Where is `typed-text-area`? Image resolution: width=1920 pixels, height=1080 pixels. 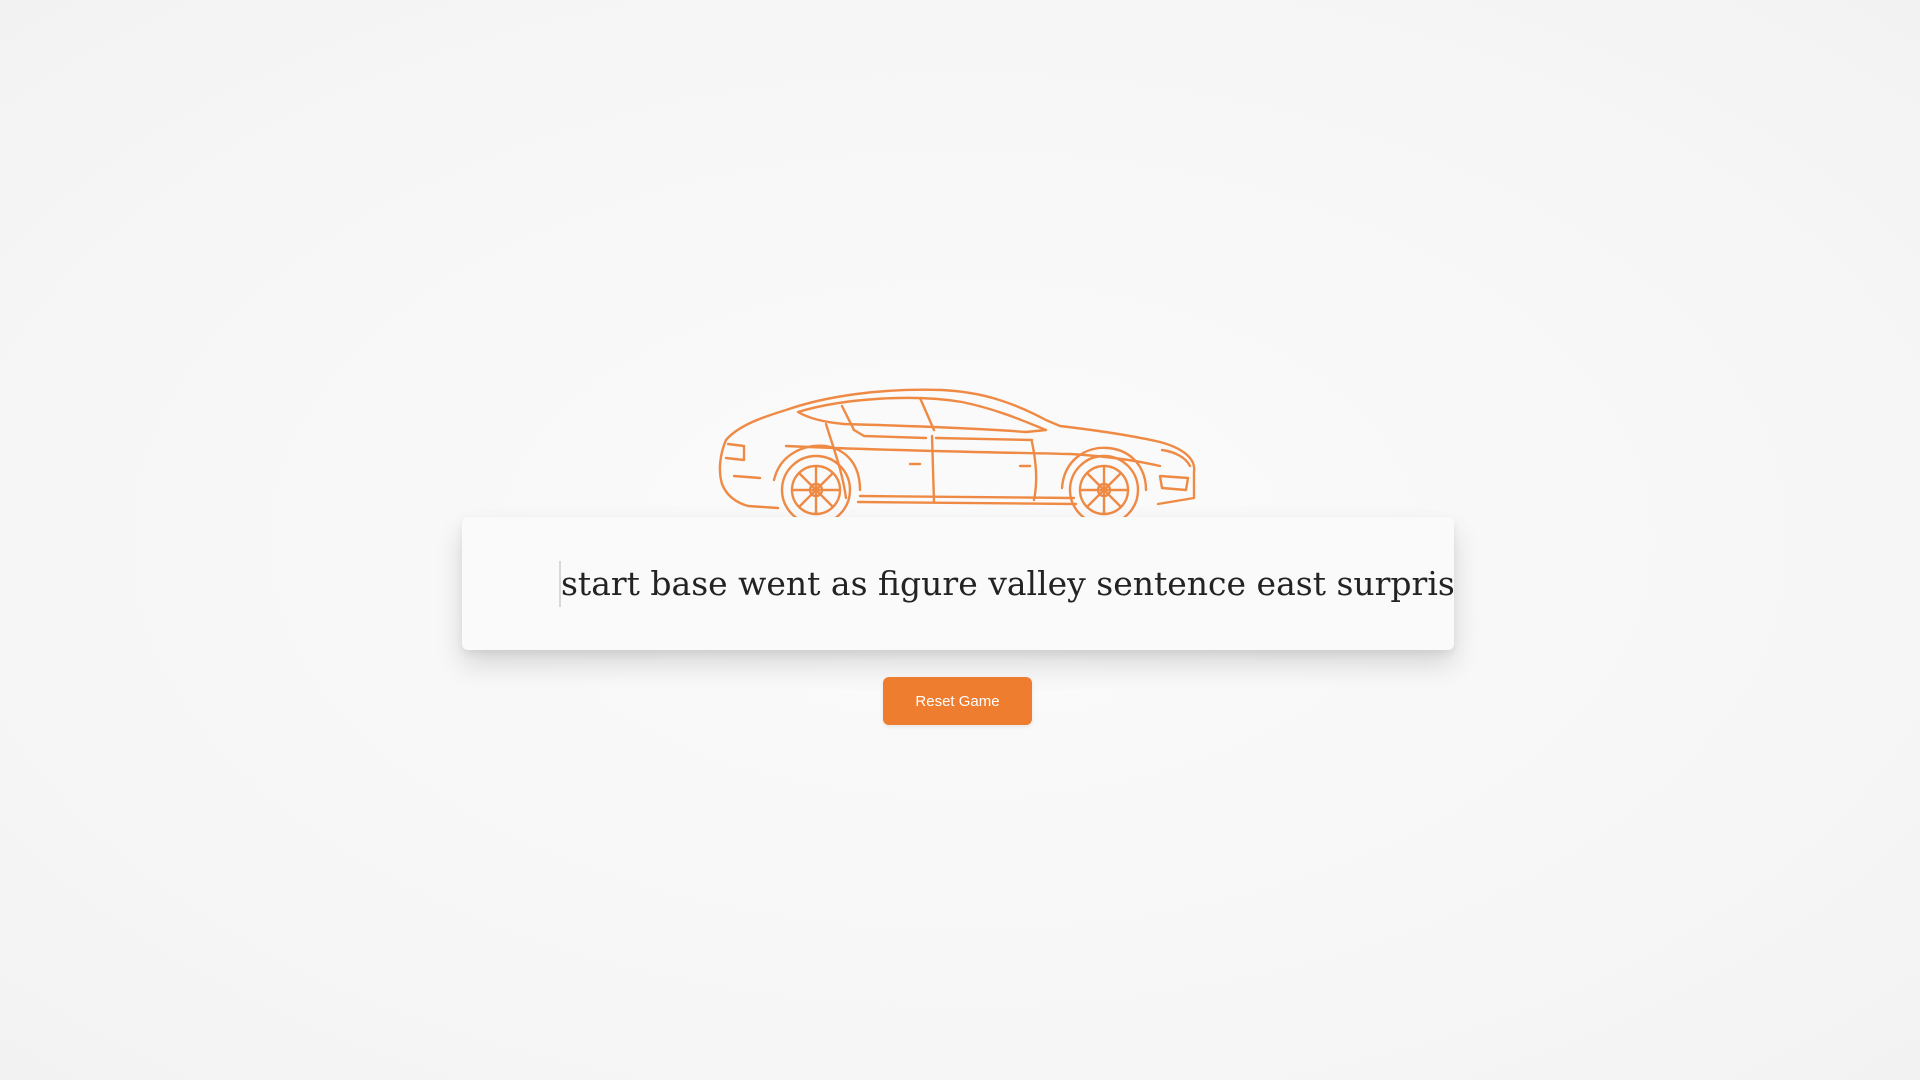 typed-text-area is located at coordinates (511, 583).